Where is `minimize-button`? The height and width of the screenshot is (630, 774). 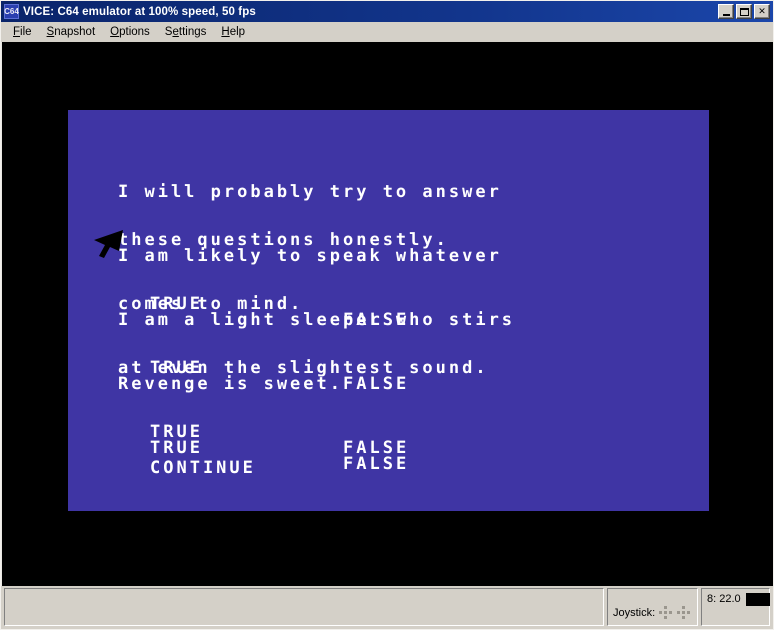
minimize-button is located at coordinates (726, 11).